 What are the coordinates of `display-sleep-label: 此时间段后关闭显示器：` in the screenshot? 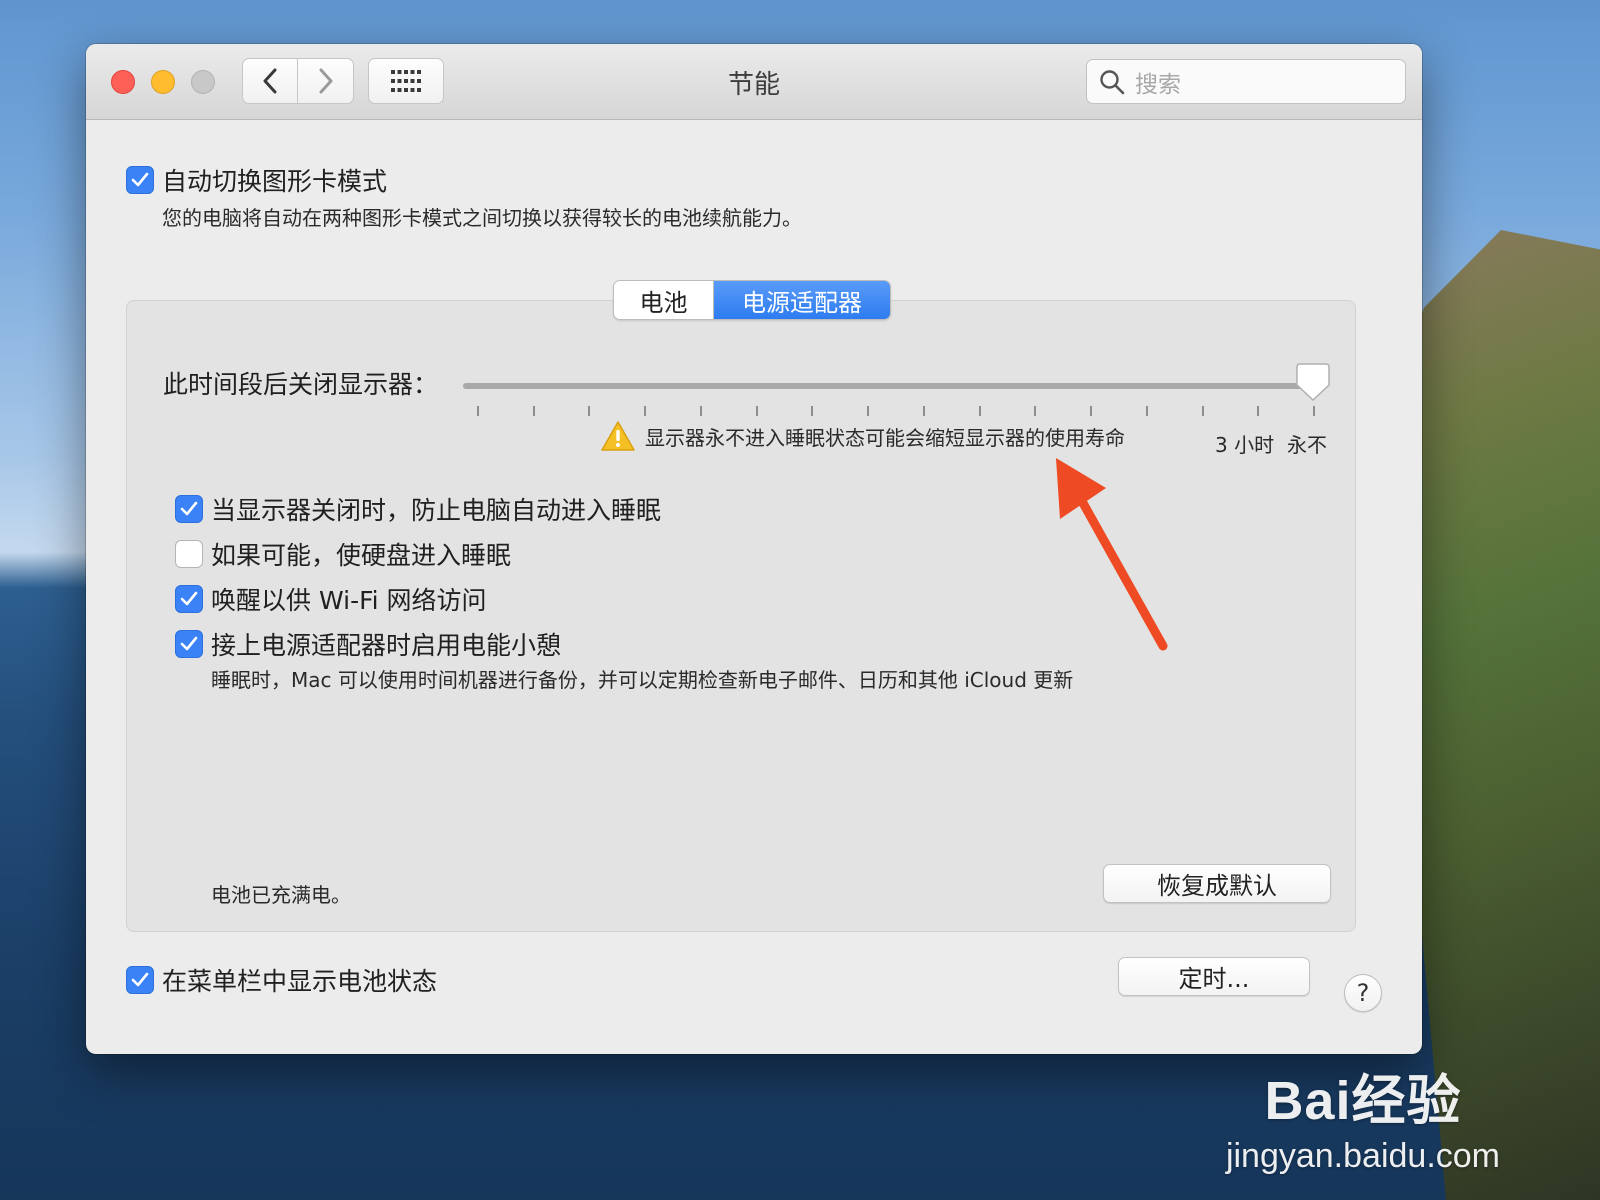 It's located at (301, 384).